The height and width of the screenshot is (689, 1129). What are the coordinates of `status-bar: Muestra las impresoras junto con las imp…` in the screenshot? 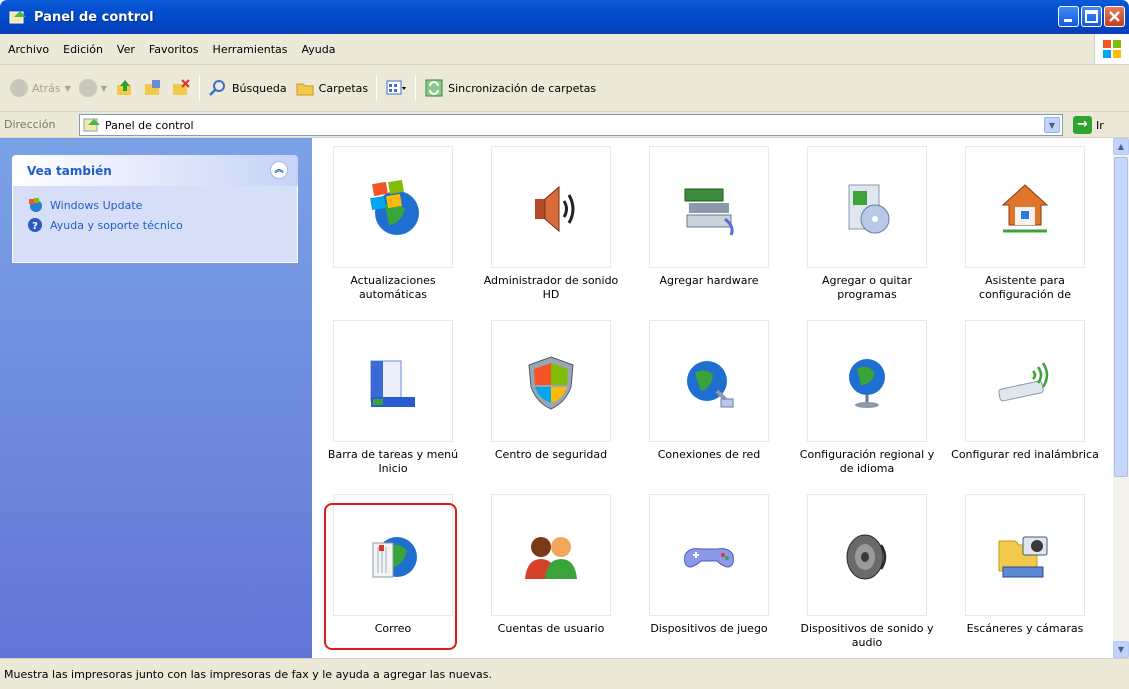 It's located at (564, 673).